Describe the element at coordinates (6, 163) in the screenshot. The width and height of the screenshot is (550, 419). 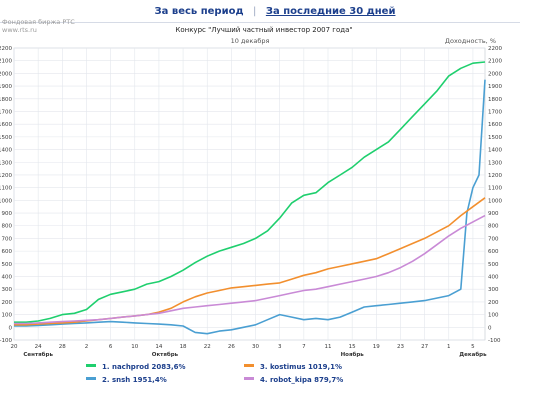
I see `y-tick-label-left: 1300` at that location.